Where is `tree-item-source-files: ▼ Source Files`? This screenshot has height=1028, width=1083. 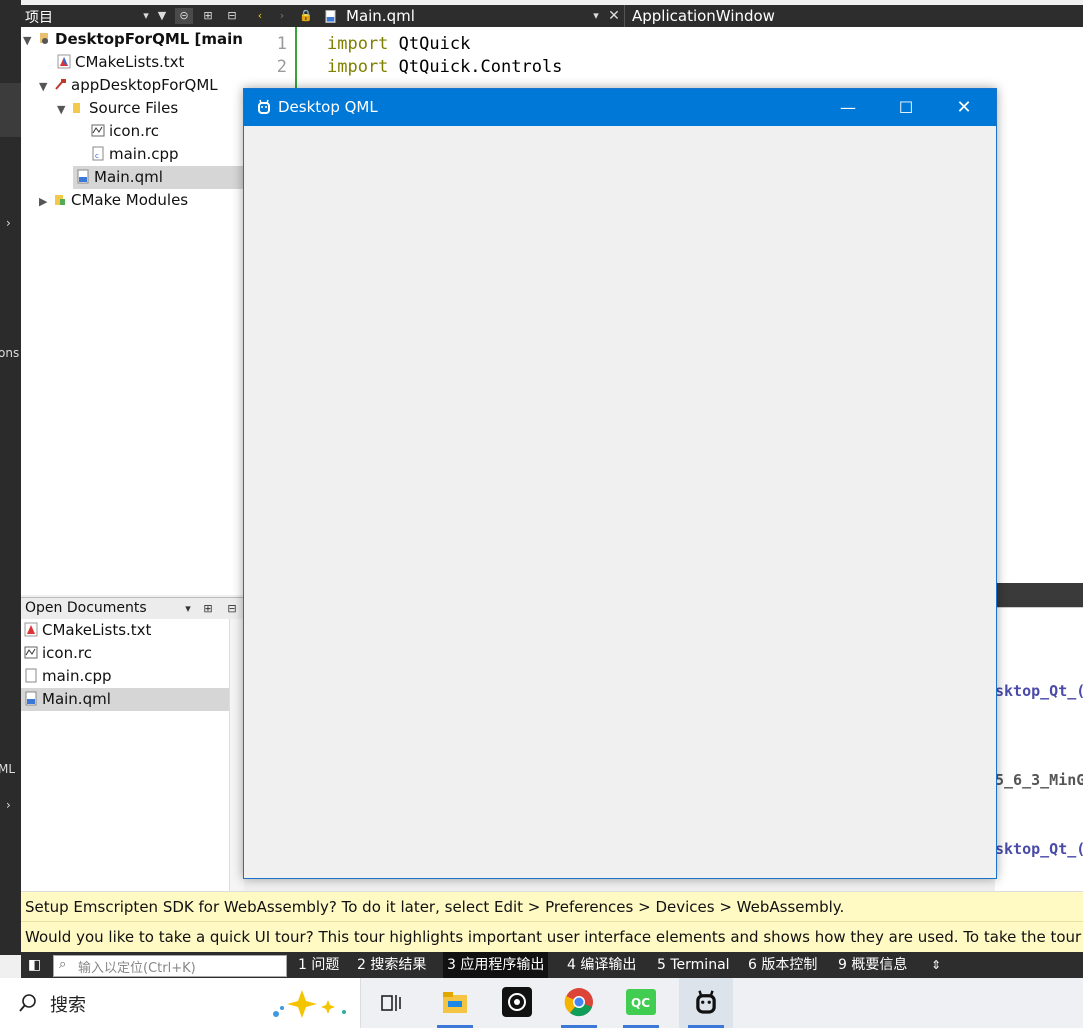
tree-item-source-files: ▼ Source Files is located at coordinates (117, 108).